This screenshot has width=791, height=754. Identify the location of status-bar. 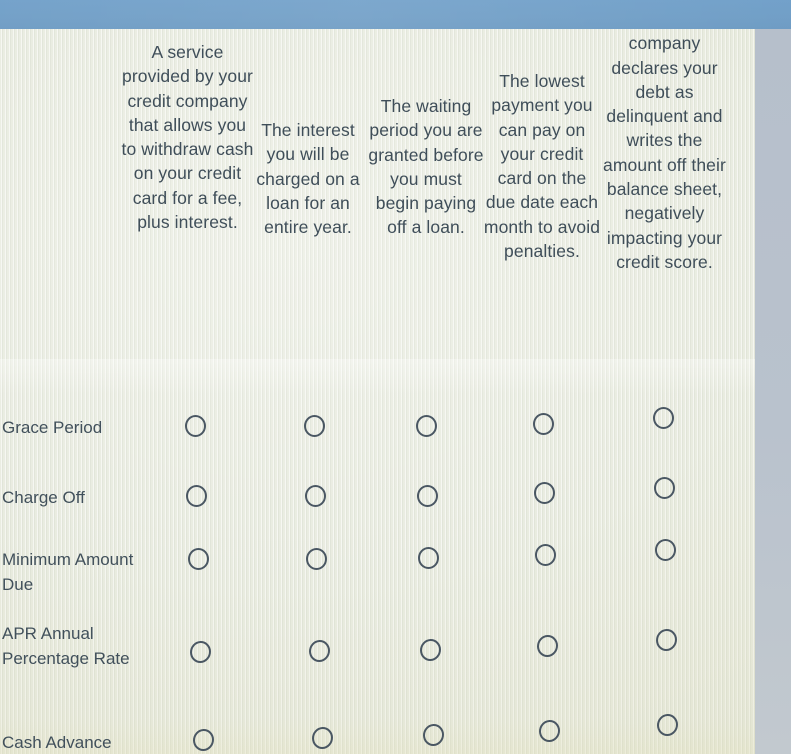
(395, 14).